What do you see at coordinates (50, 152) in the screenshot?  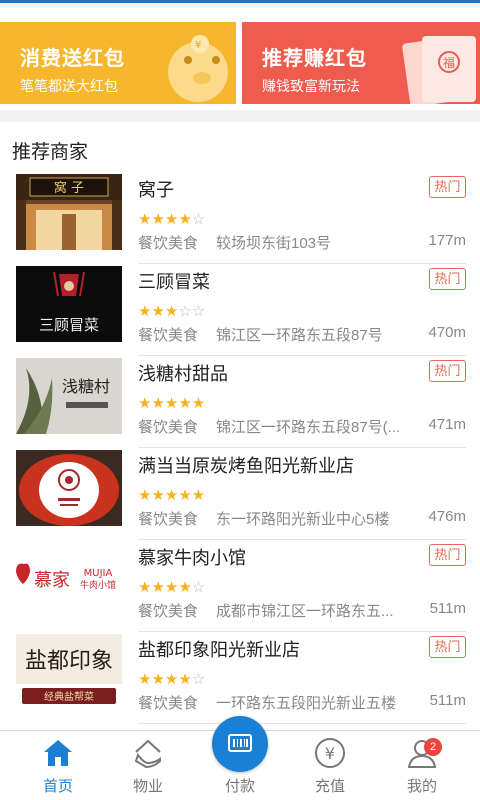 I see `section-title-recommended: 推荐商家` at bounding box center [50, 152].